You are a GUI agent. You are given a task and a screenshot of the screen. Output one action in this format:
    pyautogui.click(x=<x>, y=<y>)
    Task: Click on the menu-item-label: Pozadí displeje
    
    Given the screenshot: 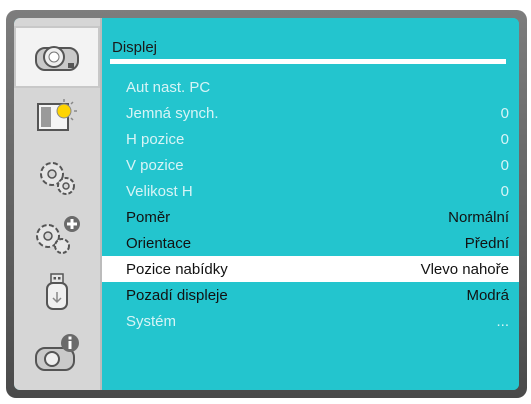 What is the action you would take?
    pyautogui.click(x=177, y=295)
    